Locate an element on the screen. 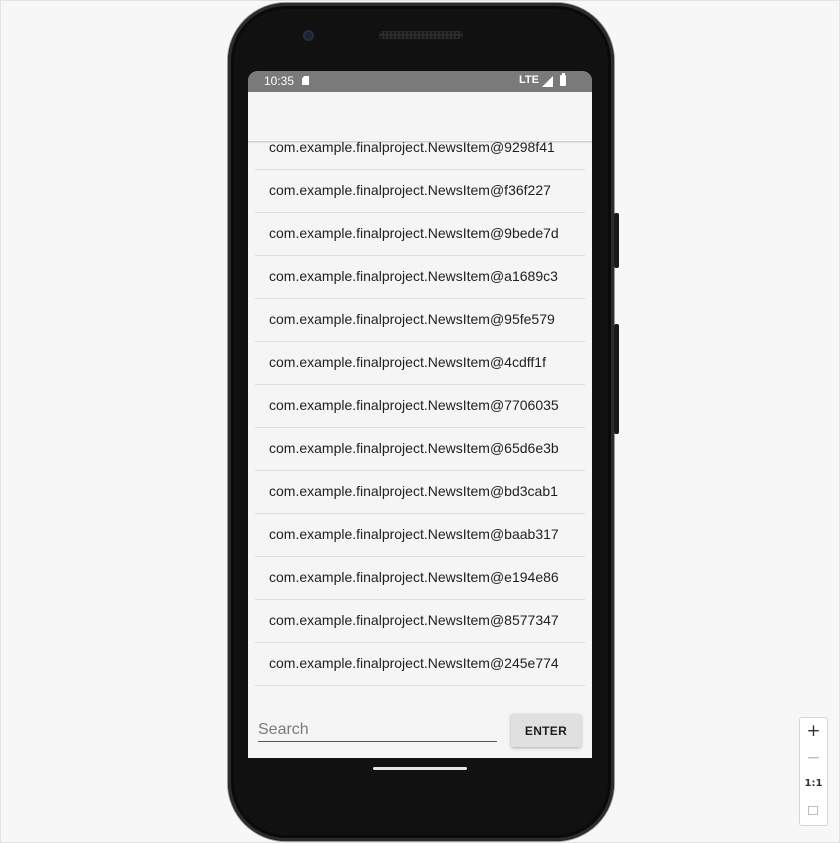 The image size is (840, 843). fit-screen-icon is located at coordinates (813, 810).